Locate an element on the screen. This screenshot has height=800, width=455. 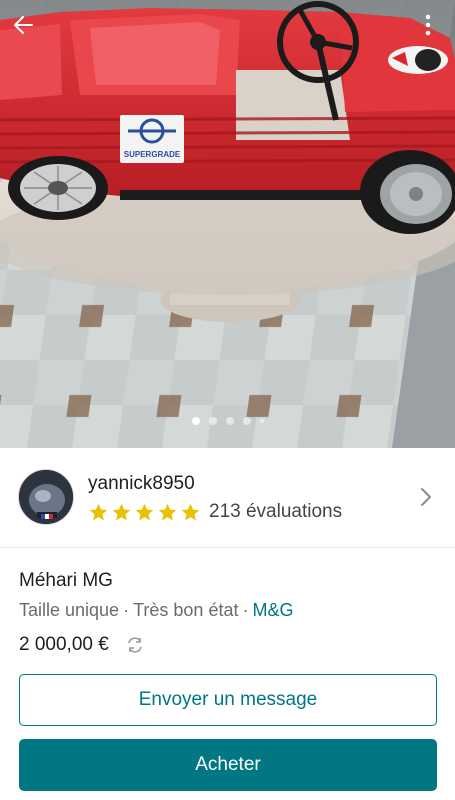
seller-row: yannick8950 213 évaluations is located at coordinates (227, 498).